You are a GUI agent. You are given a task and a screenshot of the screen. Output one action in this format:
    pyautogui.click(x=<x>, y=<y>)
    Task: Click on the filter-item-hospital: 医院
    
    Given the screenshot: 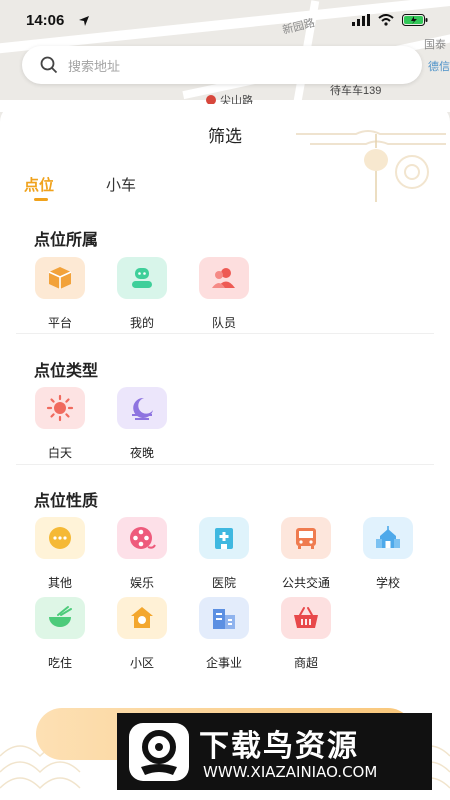 What is the action you would take?
    pyautogui.click(x=224, y=554)
    